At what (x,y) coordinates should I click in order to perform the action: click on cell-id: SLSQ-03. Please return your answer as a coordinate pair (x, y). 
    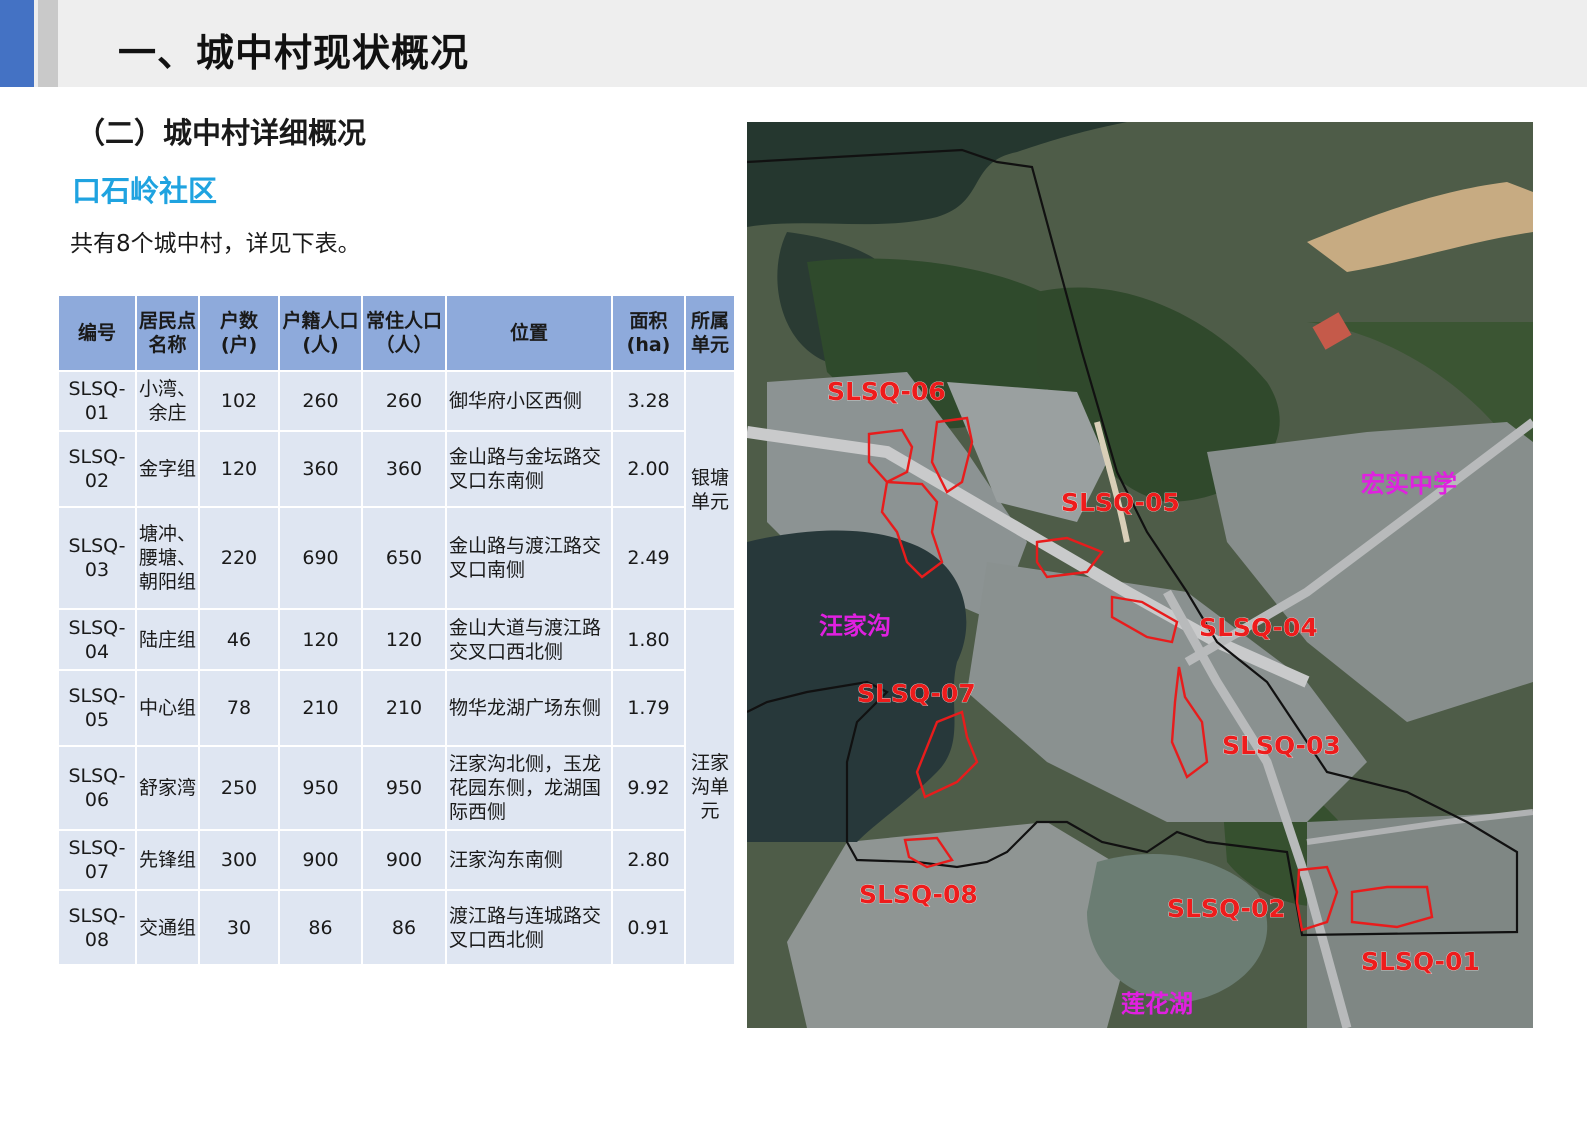
    Looking at the image, I should click on (97, 558).